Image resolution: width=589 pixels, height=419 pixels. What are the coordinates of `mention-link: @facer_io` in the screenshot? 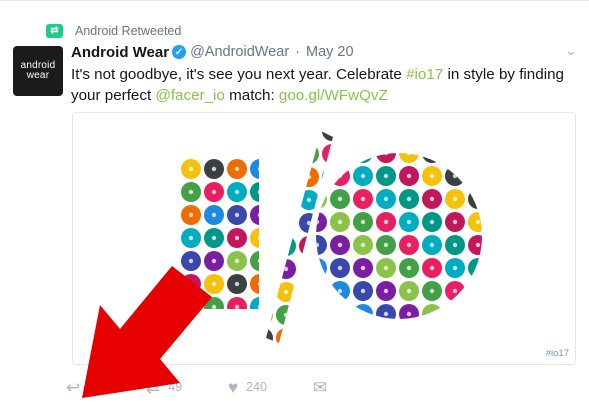 It's located at (189, 95).